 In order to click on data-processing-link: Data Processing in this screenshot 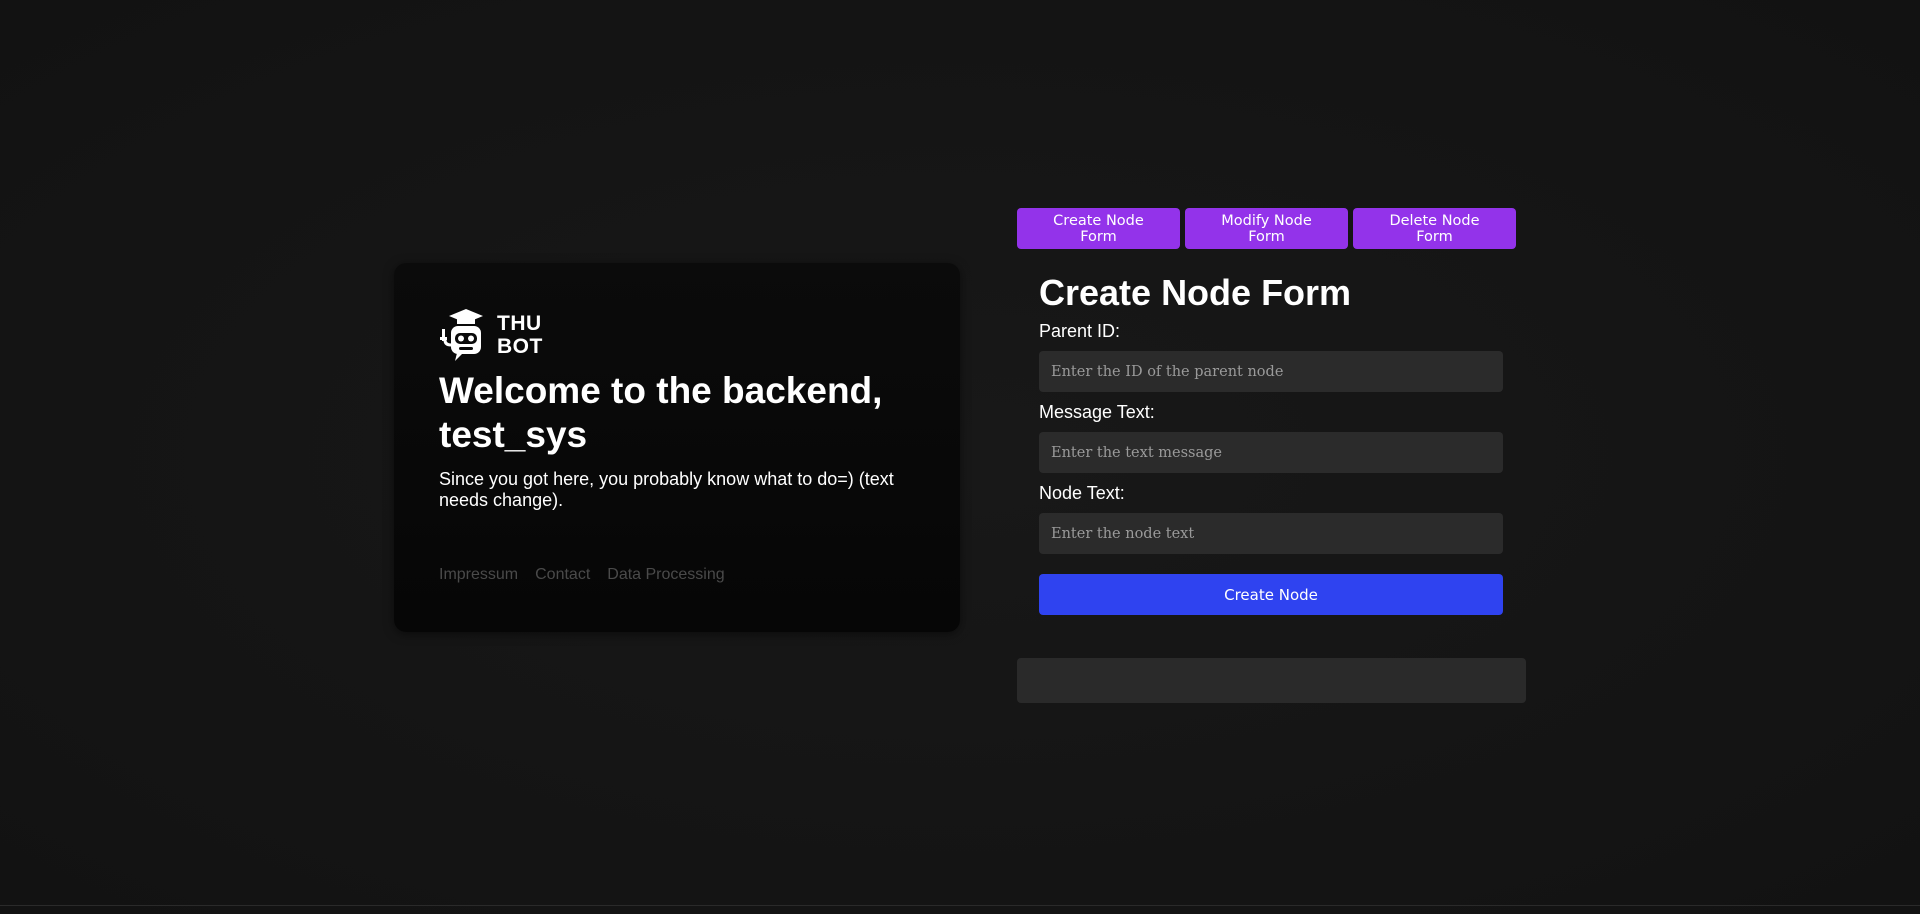, I will do `click(665, 575)`.